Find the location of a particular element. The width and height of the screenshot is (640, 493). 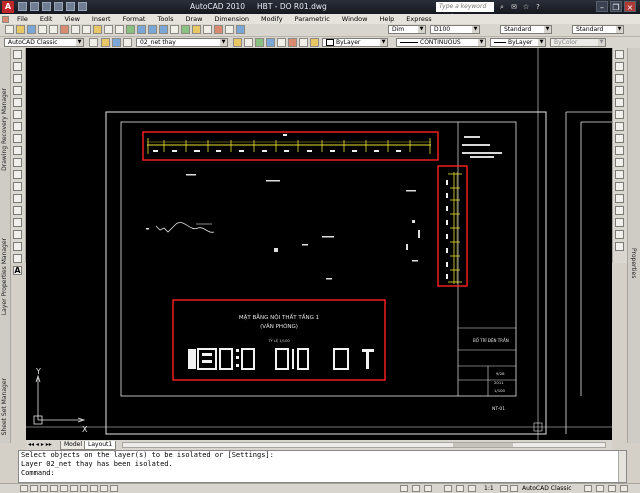

ellipse-icon is located at coordinates (17, 162).